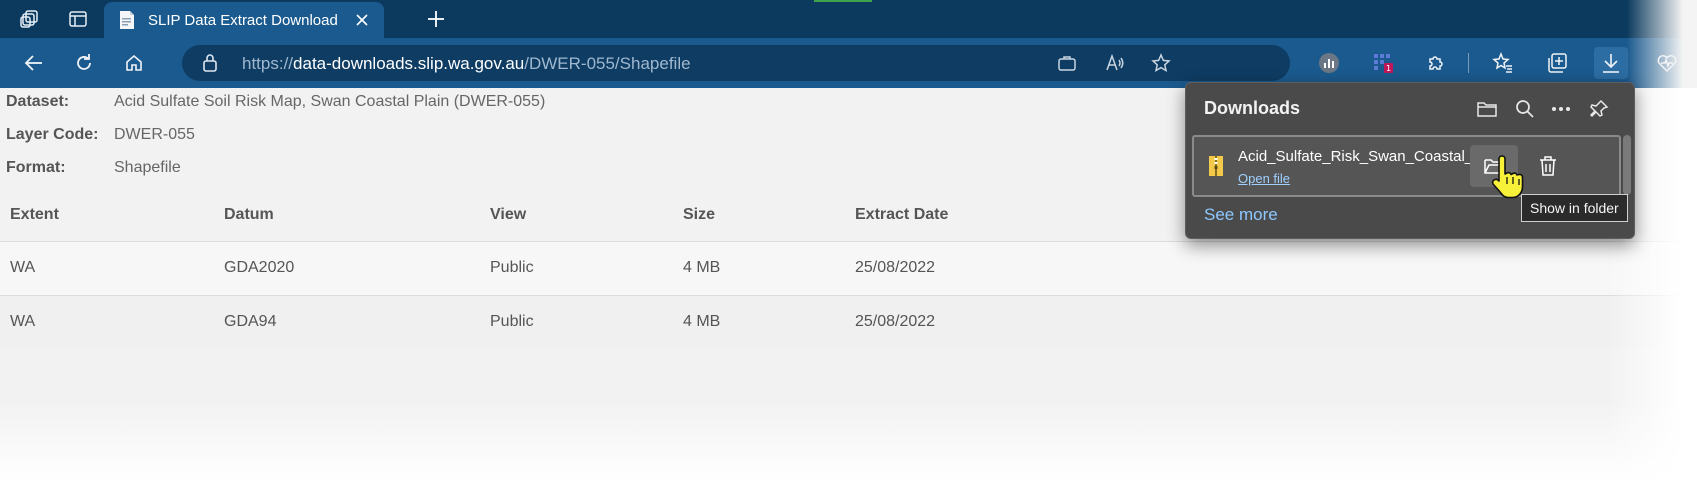  I want to click on extension-chart-icon, so click(1329, 63).